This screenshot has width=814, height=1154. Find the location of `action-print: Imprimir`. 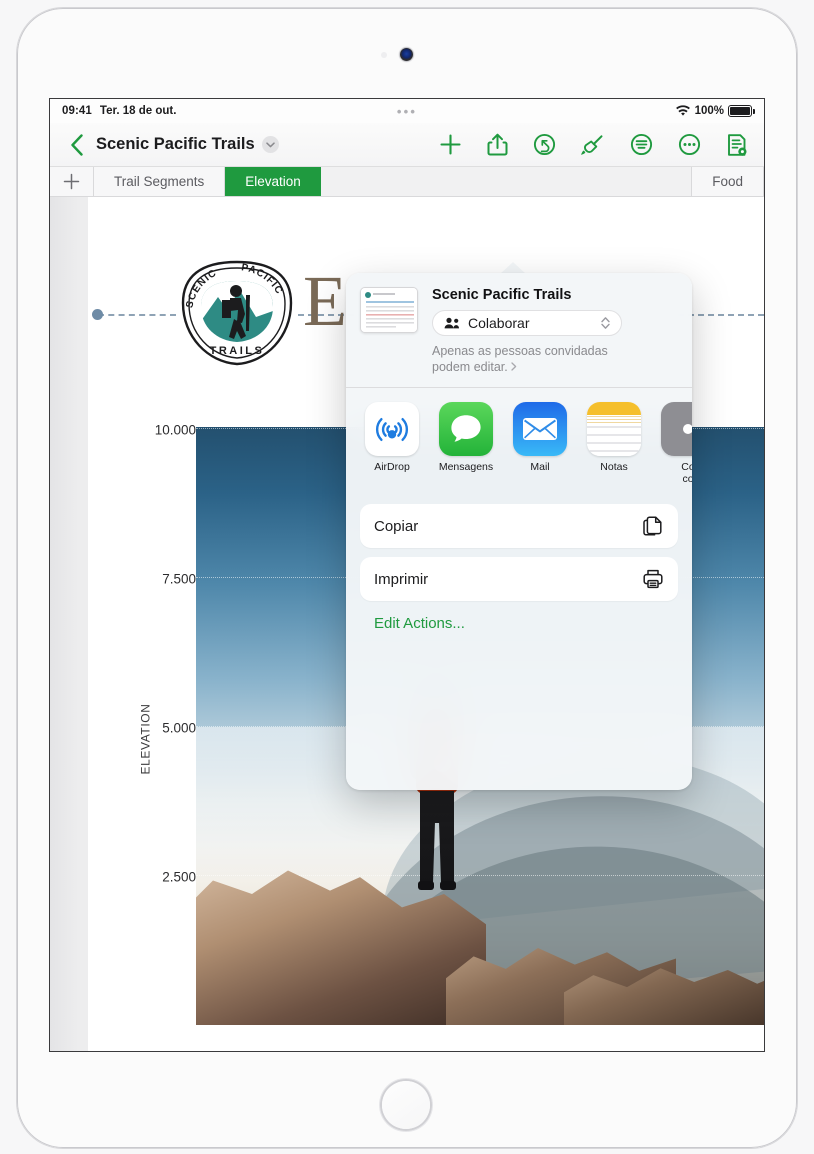

action-print: Imprimir is located at coordinates (519, 579).